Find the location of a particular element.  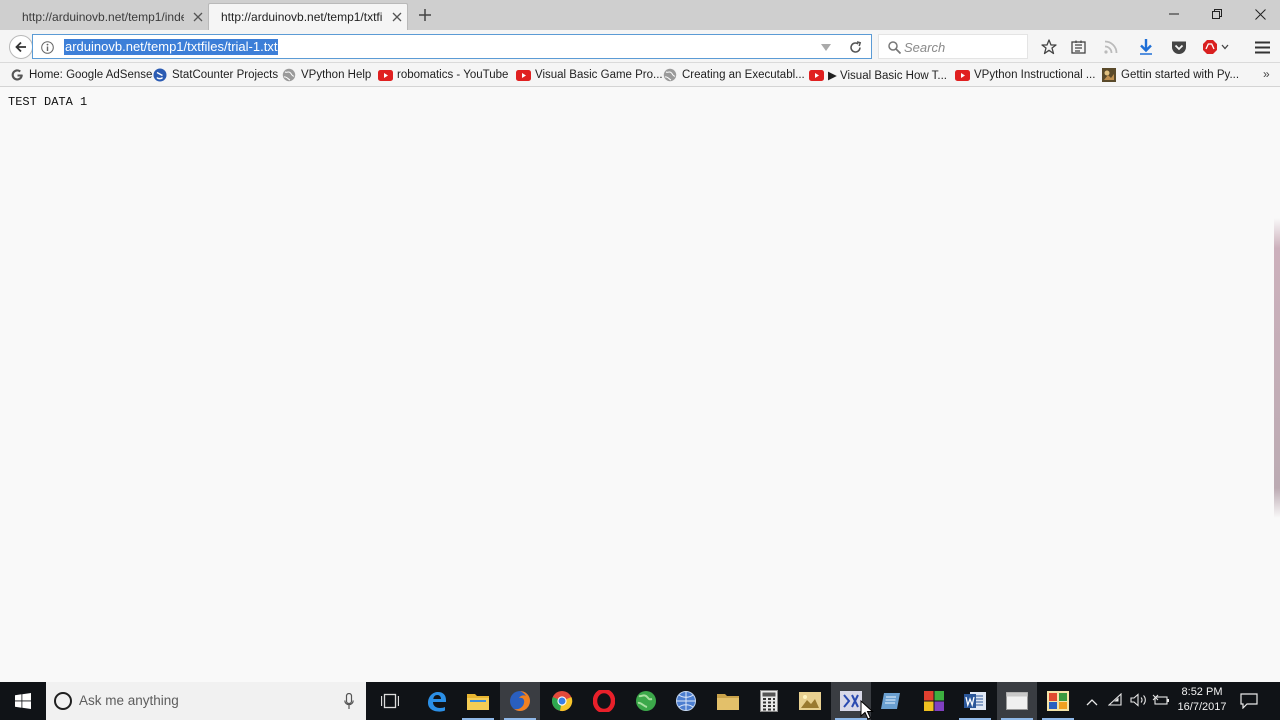

restore-button is located at coordinates (1217, 14).